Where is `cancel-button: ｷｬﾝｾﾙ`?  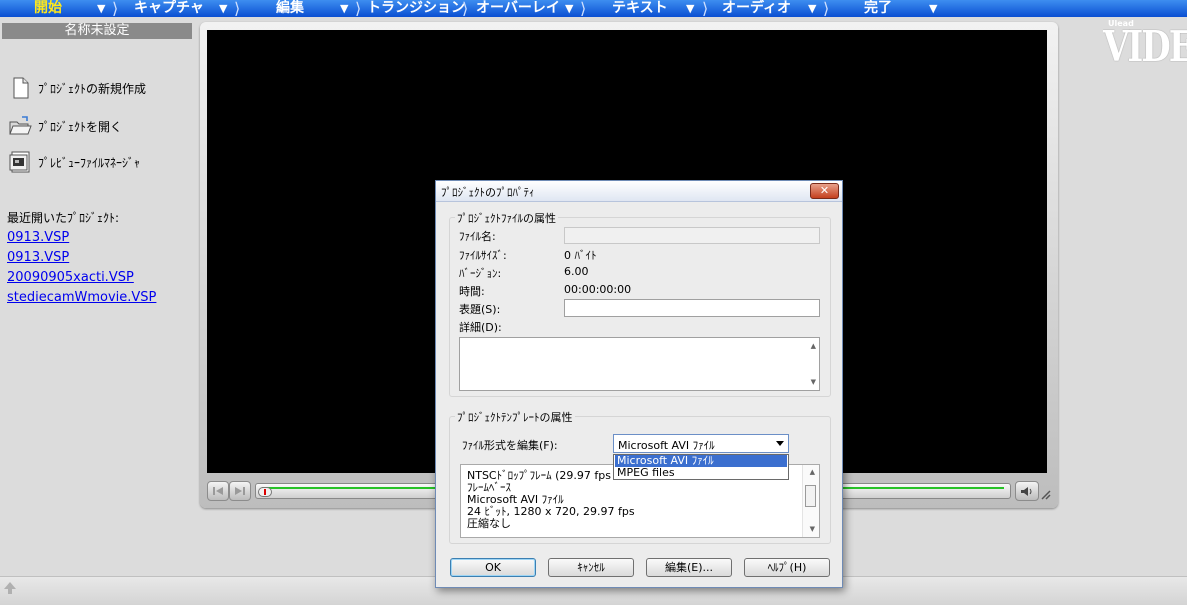 cancel-button: ｷｬﾝｾﾙ is located at coordinates (591, 567).